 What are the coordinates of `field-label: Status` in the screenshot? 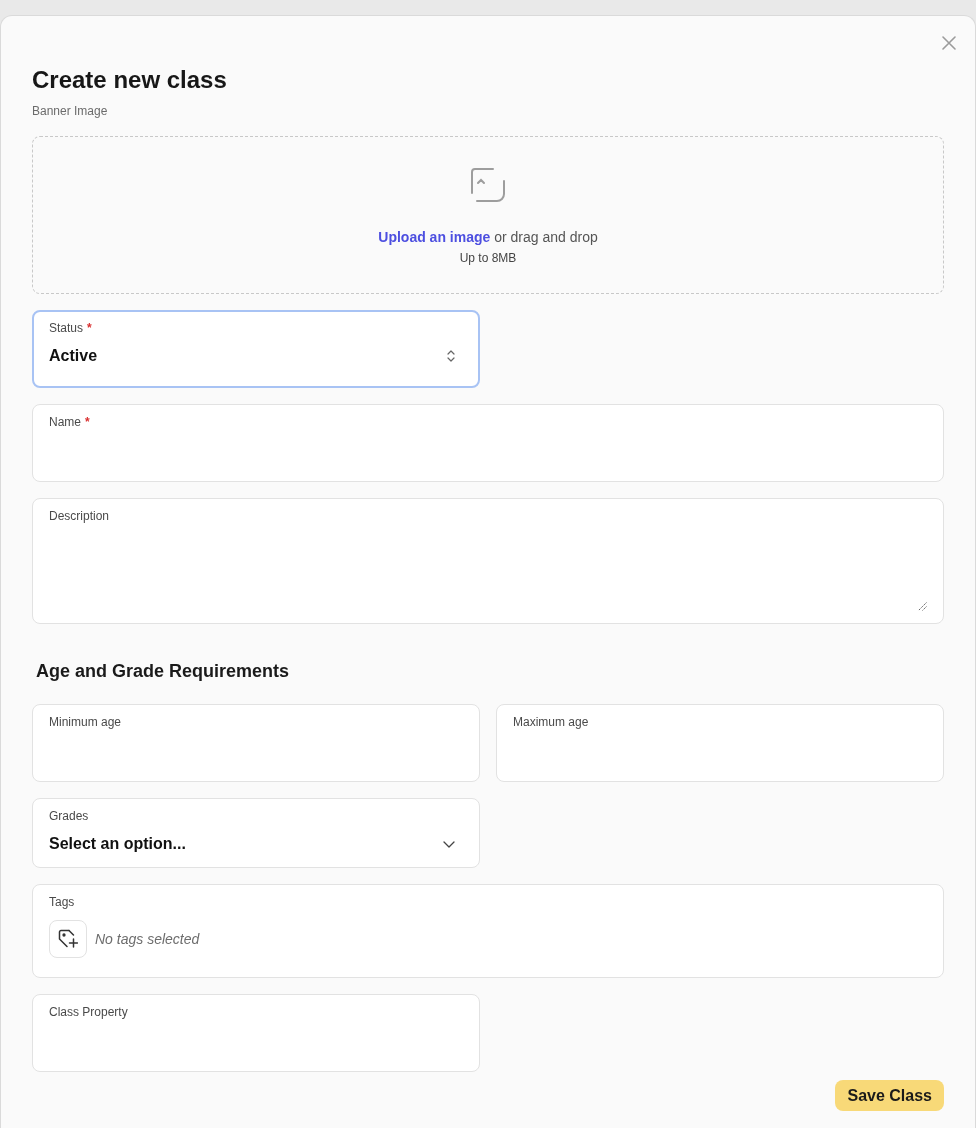 It's located at (66, 328).